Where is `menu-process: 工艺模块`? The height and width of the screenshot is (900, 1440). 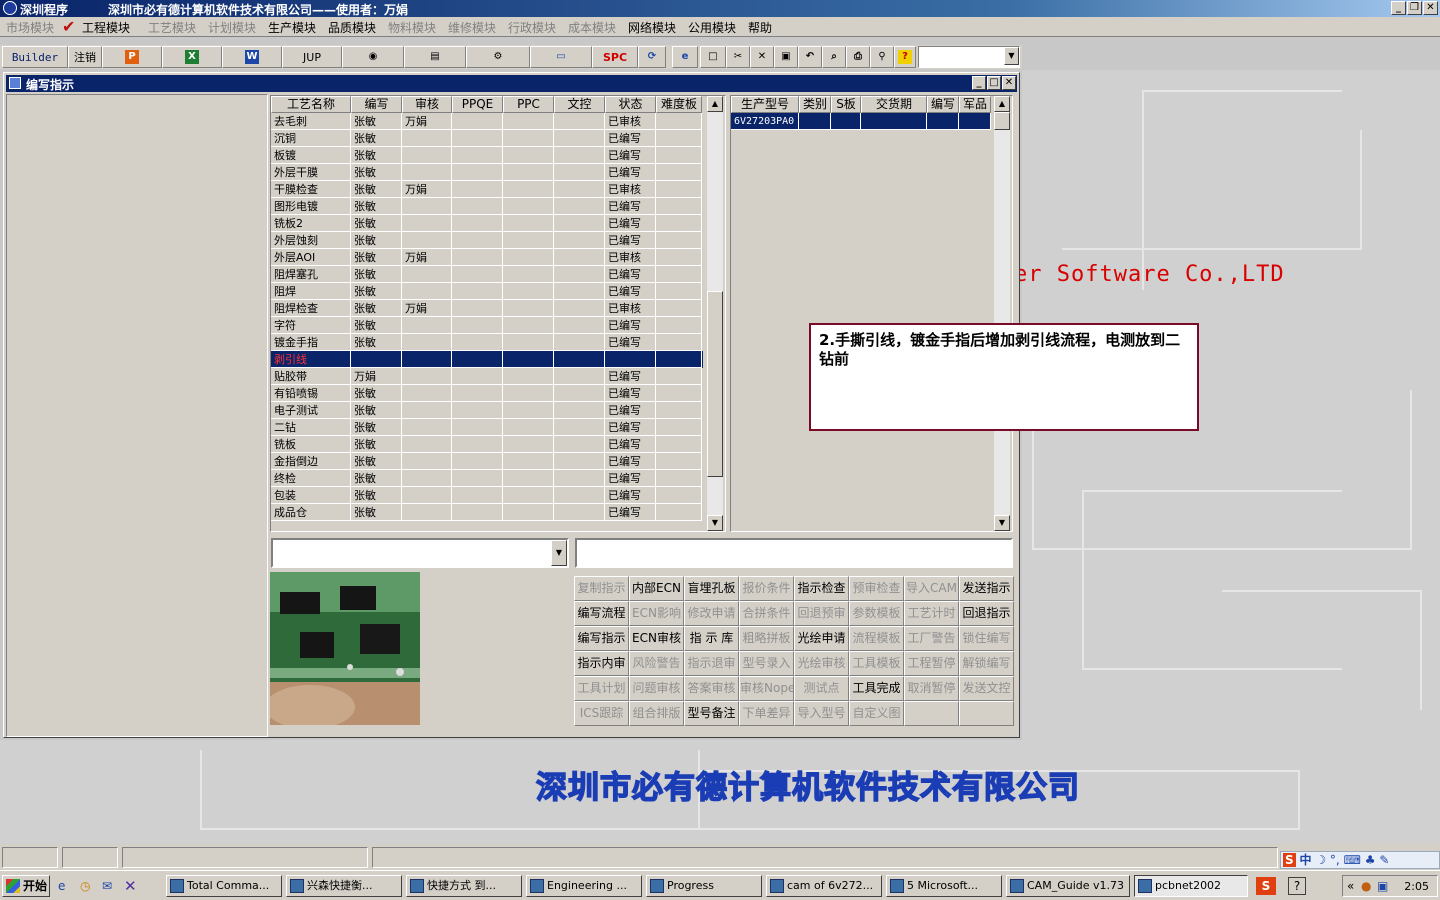
menu-process: 工艺模块 is located at coordinates (172, 27).